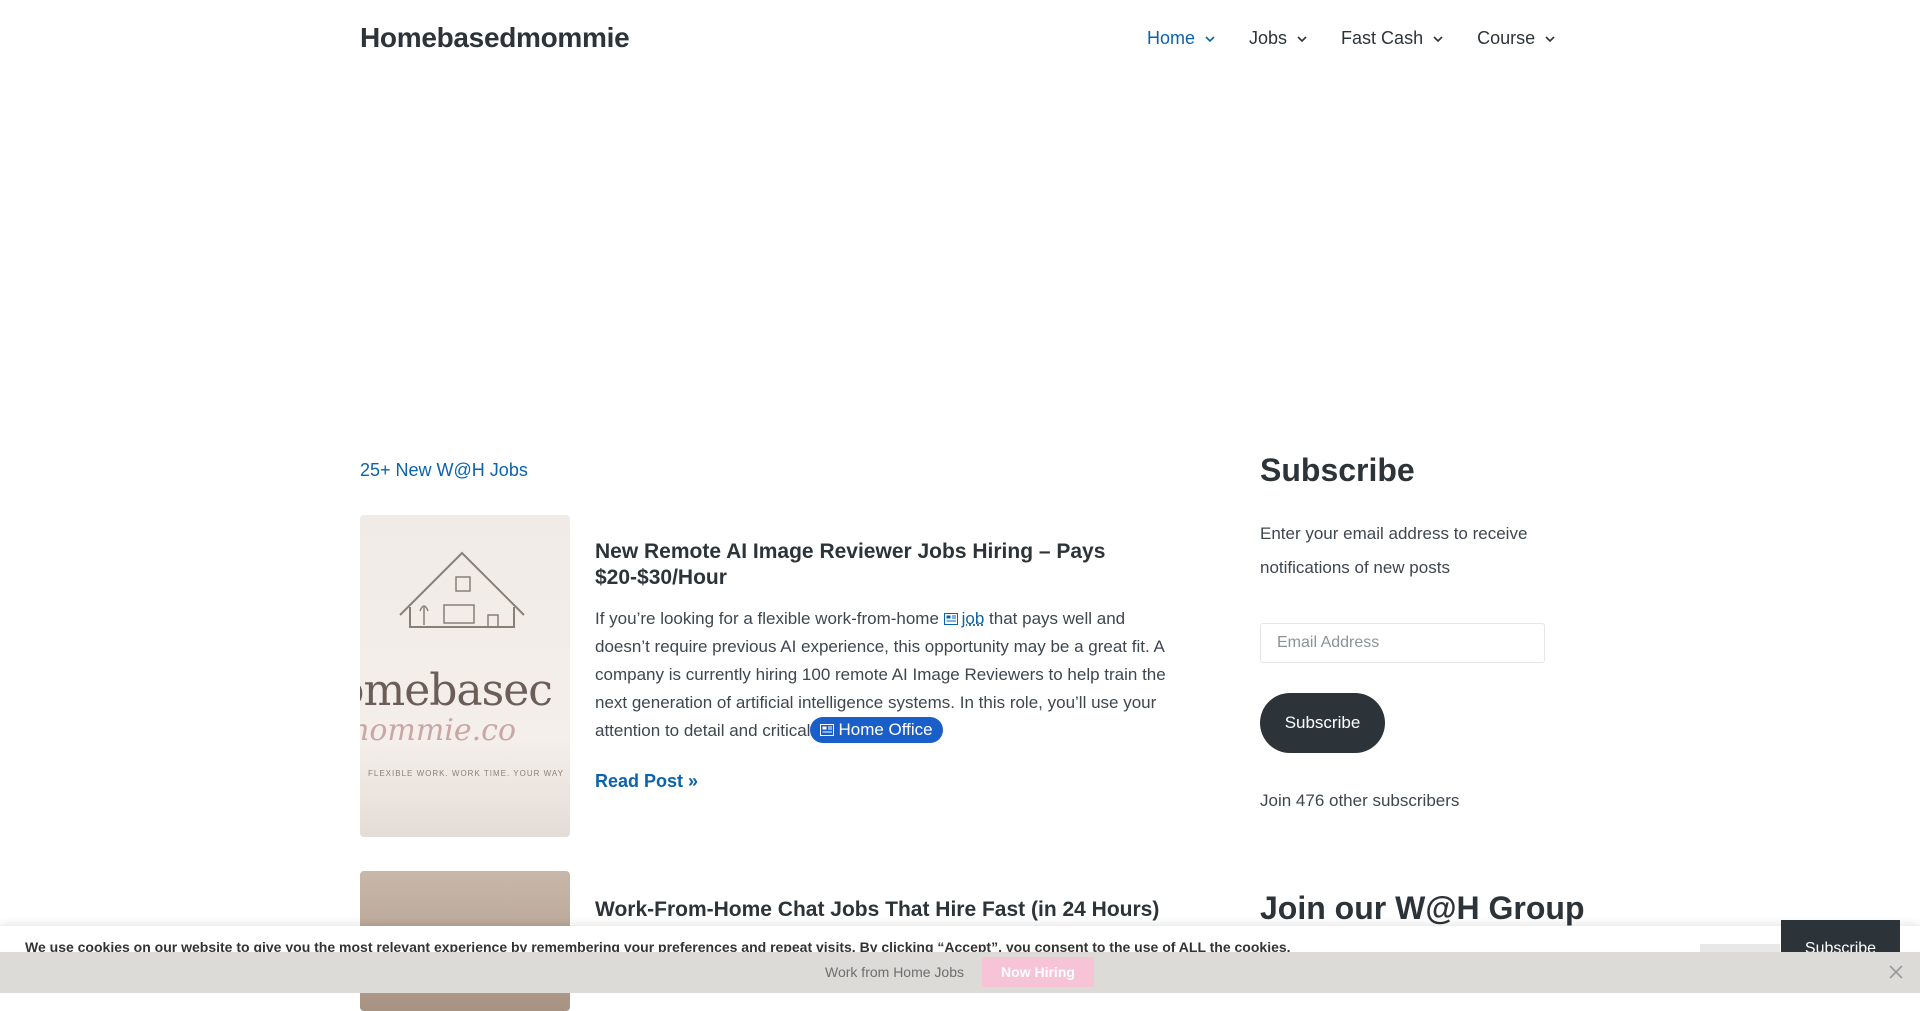  Describe the element at coordinates (1337, 470) in the screenshot. I see `subscribe-title: Subscribe` at that location.